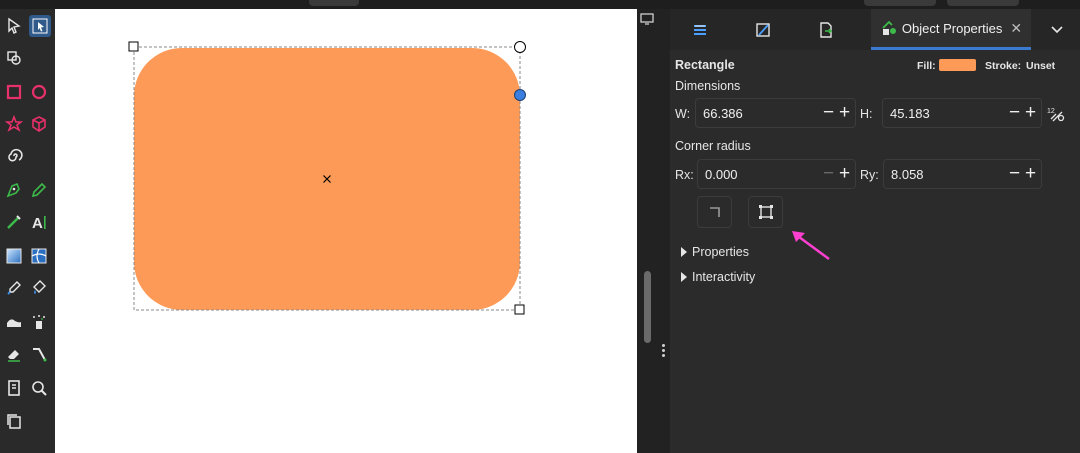  I want to click on bounding-box-icon, so click(765, 212).